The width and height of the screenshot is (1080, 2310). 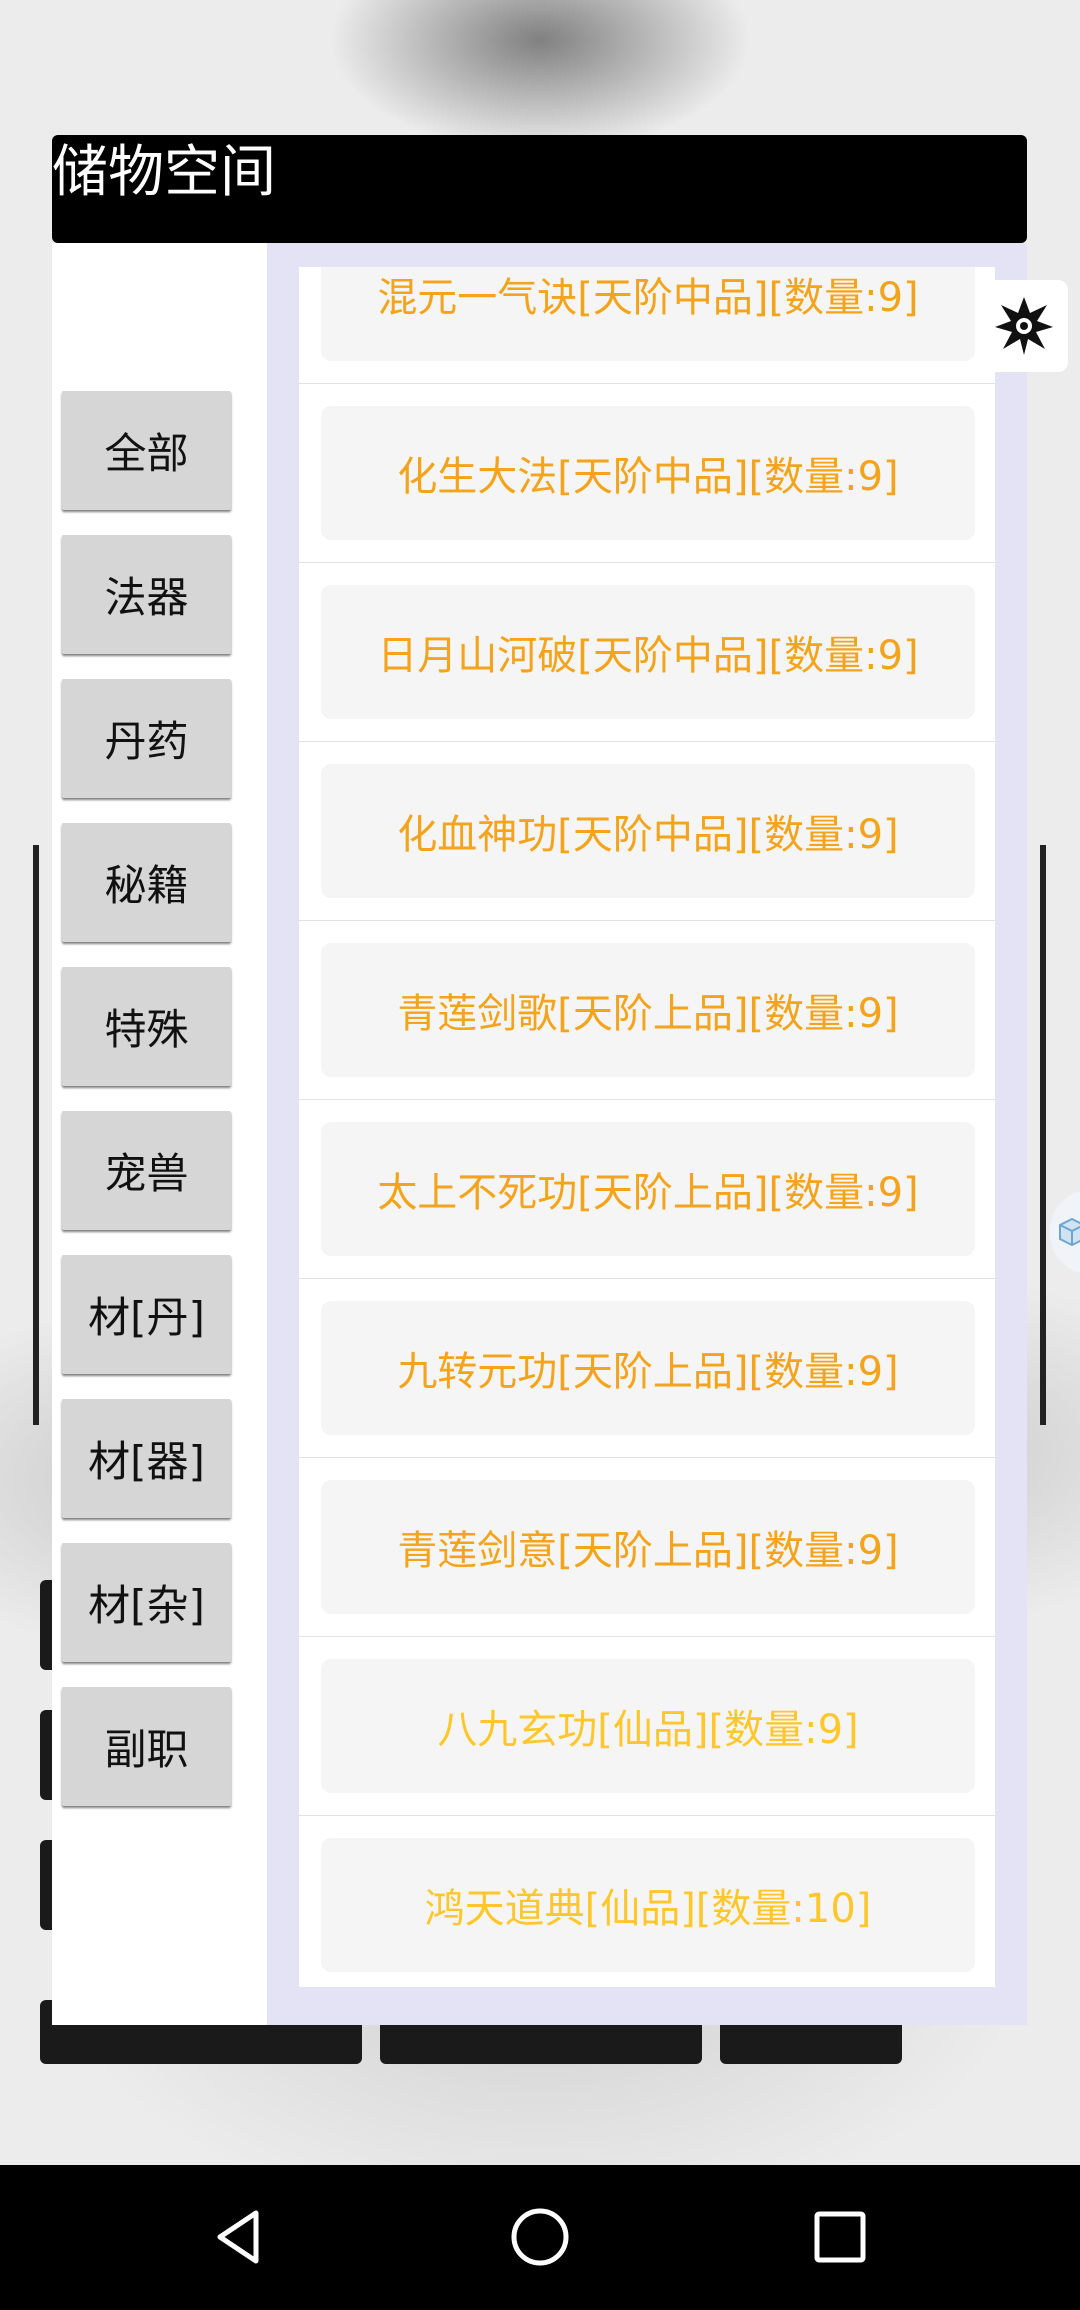 What do you see at coordinates (164, 172) in the screenshot?
I see `dialog-title: 储物空间` at bounding box center [164, 172].